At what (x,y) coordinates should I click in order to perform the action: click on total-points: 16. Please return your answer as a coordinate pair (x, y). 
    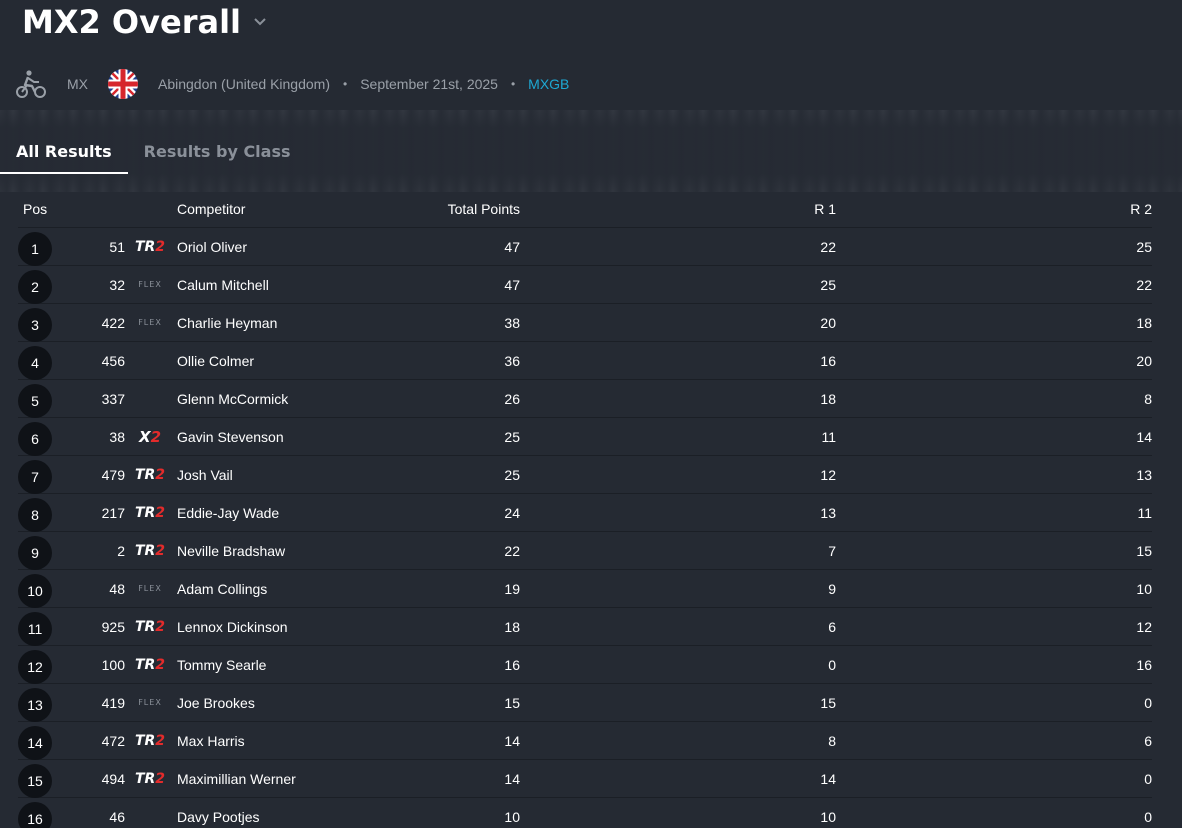
    Looking at the image, I should click on (512, 664).